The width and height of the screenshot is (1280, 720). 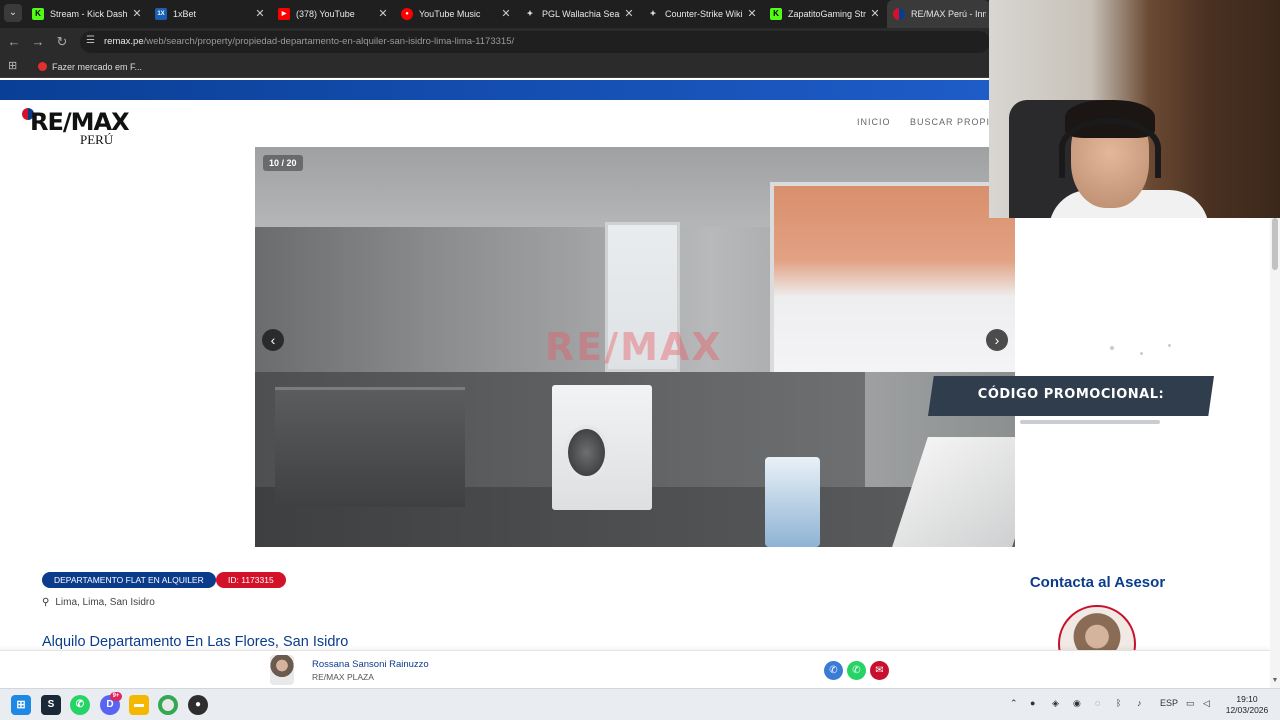 What do you see at coordinates (456, 14) in the screenshot?
I see `tab-youtube-music: ● YouTube Music ✕` at bounding box center [456, 14].